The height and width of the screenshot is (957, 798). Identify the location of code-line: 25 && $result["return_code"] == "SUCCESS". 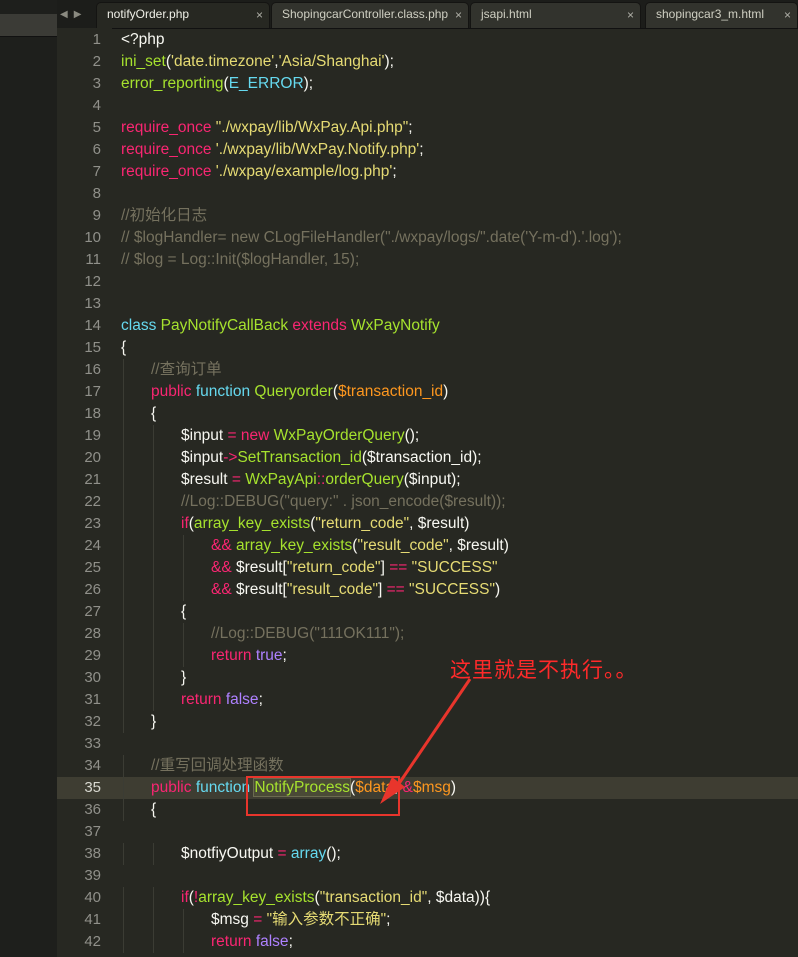
(427, 568).